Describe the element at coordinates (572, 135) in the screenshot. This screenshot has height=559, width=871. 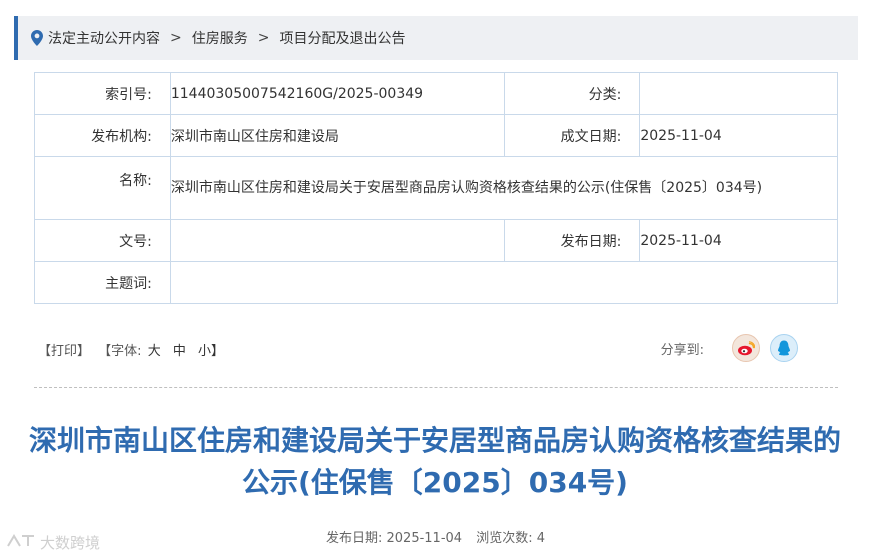
I see `created-date-label: 成文日期:` at that location.